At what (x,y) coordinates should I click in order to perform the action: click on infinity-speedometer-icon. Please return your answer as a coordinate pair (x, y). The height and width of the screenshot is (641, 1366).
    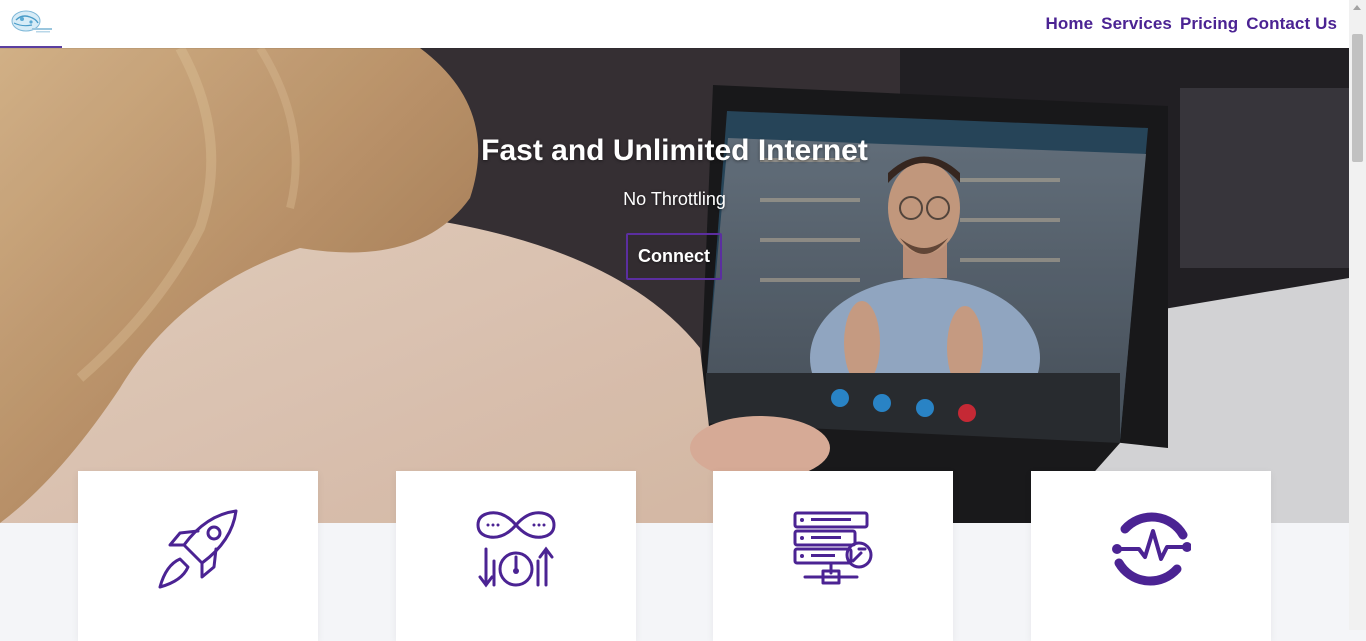
    Looking at the image, I should click on (516, 549).